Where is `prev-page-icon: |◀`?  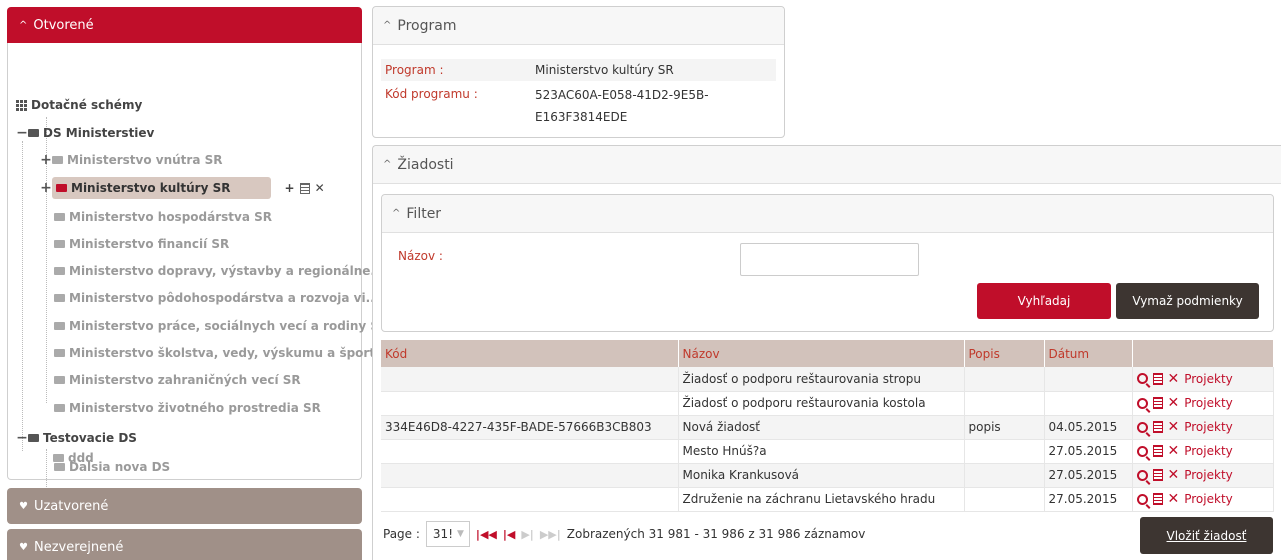
prev-page-icon: |◀ is located at coordinates (509, 534).